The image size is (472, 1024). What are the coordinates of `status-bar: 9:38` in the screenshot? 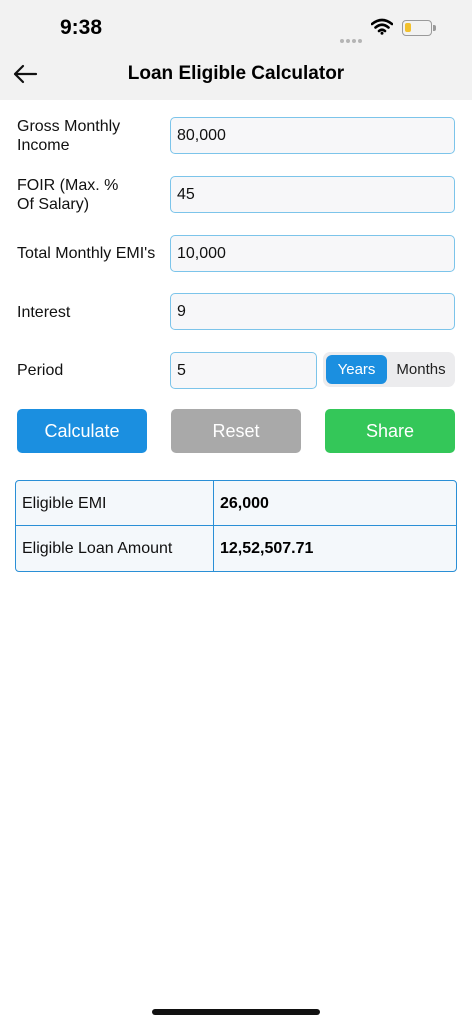 It's located at (236, 25).